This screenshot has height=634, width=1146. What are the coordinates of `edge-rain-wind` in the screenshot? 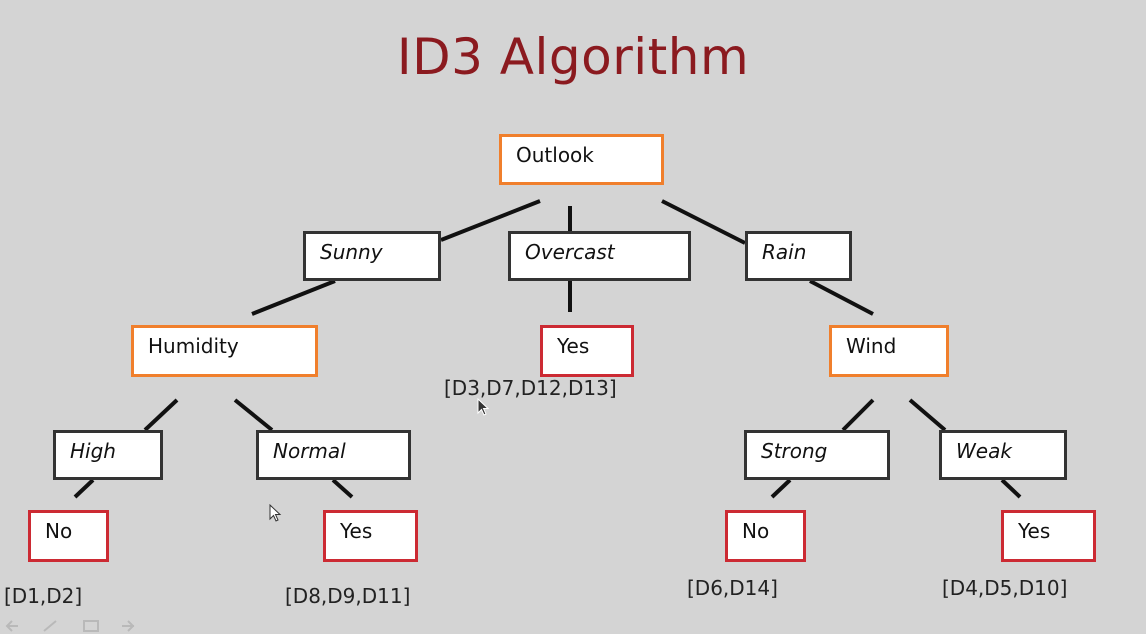 It's located at (841, 297).